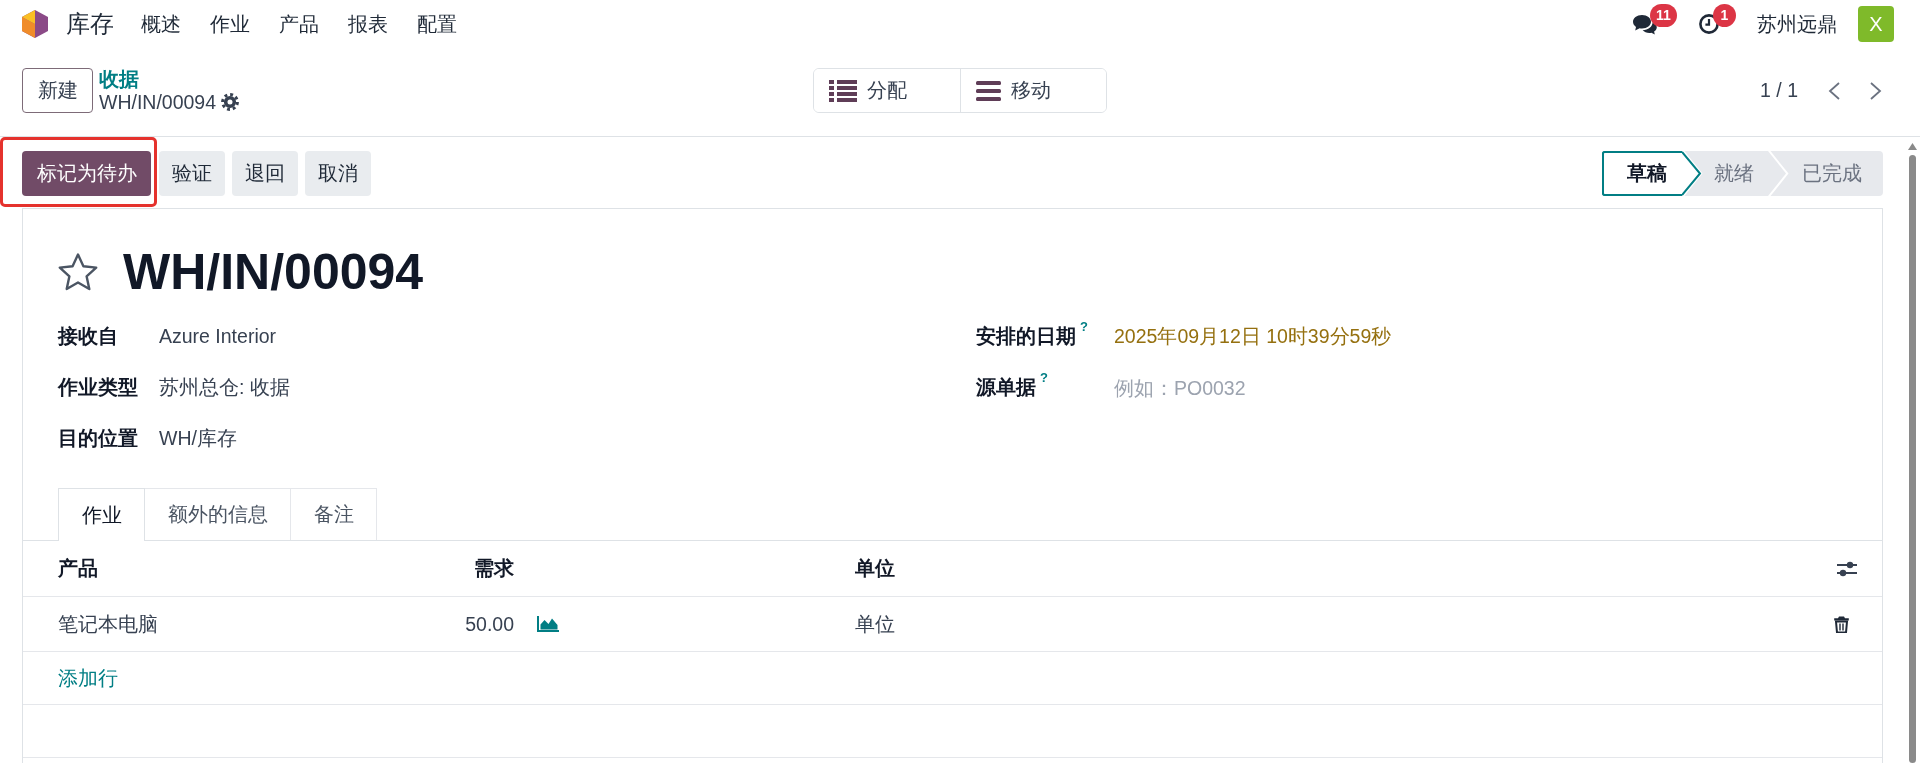  What do you see at coordinates (436, 24) in the screenshot?
I see `menu-item: 配置` at bounding box center [436, 24].